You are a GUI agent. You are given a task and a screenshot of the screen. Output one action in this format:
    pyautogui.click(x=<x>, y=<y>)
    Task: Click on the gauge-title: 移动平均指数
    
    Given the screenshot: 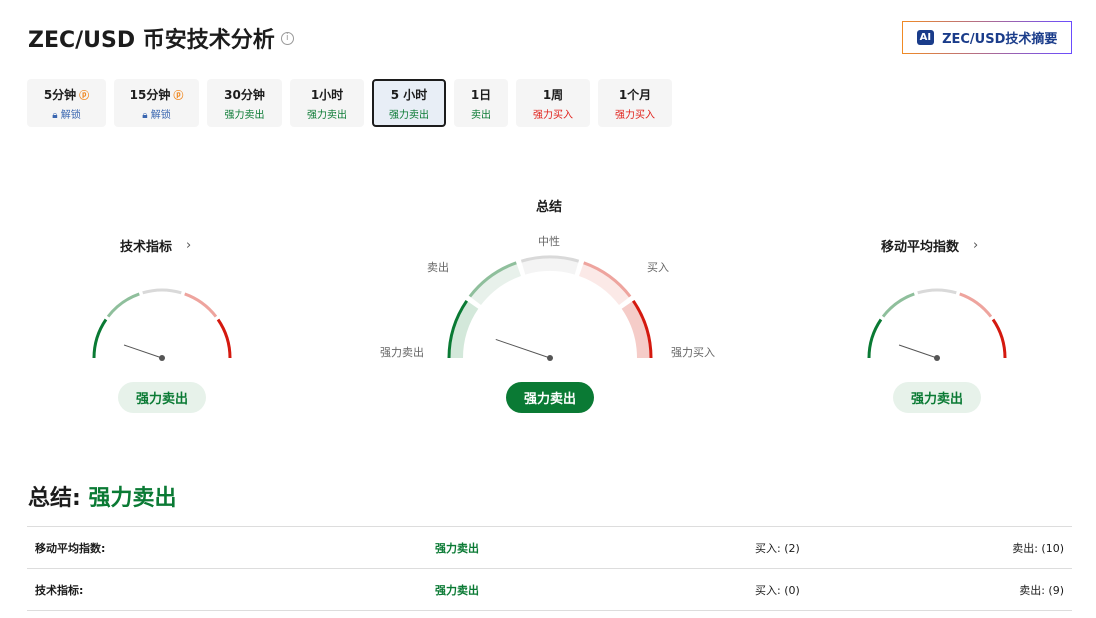 What is the action you would take?
    pyautogui.click(x=920, y=247)
    